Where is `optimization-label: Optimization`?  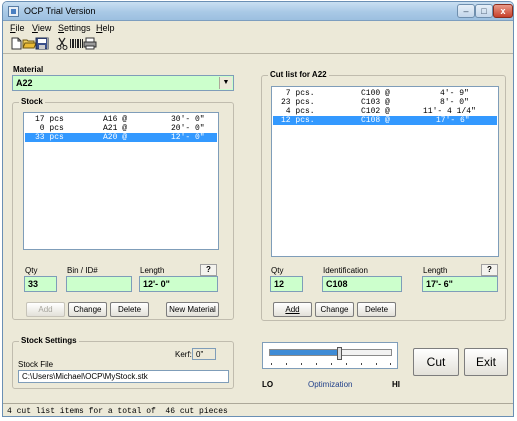
optimization-label: Optimization is located at coordinates (330, 384).